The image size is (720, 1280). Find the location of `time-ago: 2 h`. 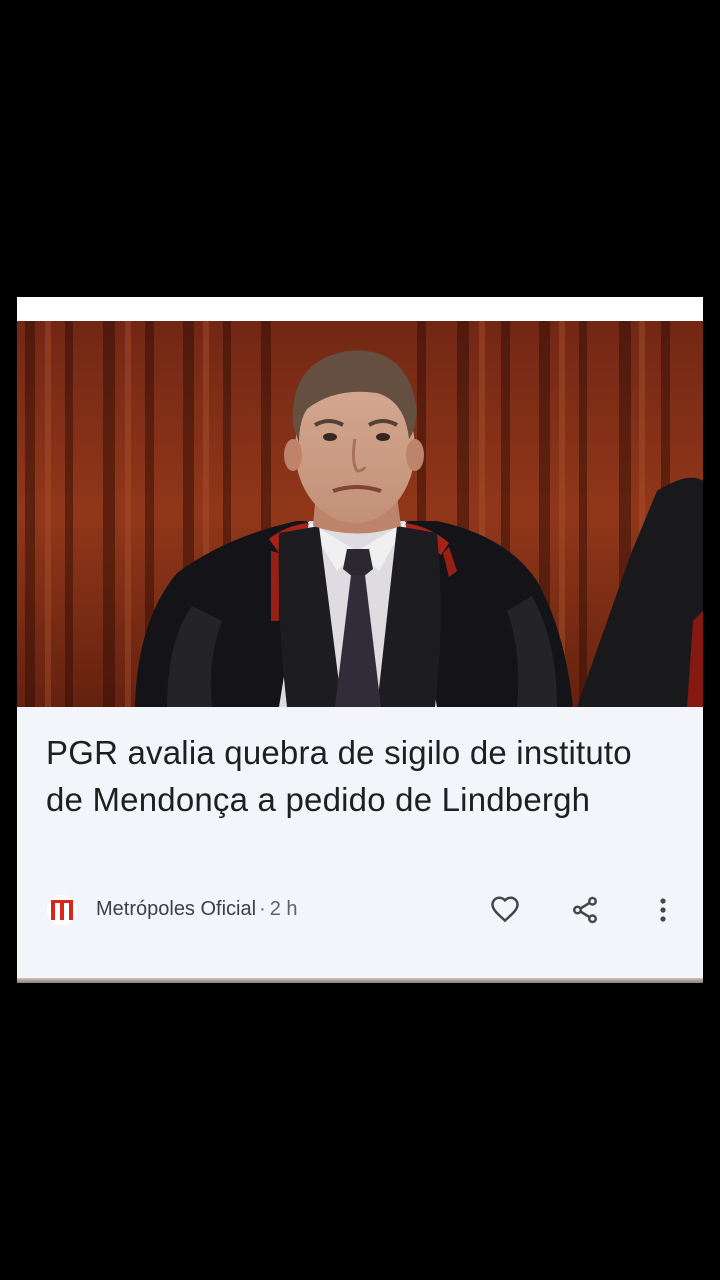

time-ago: 2 h is located at coordinates (283, 909).